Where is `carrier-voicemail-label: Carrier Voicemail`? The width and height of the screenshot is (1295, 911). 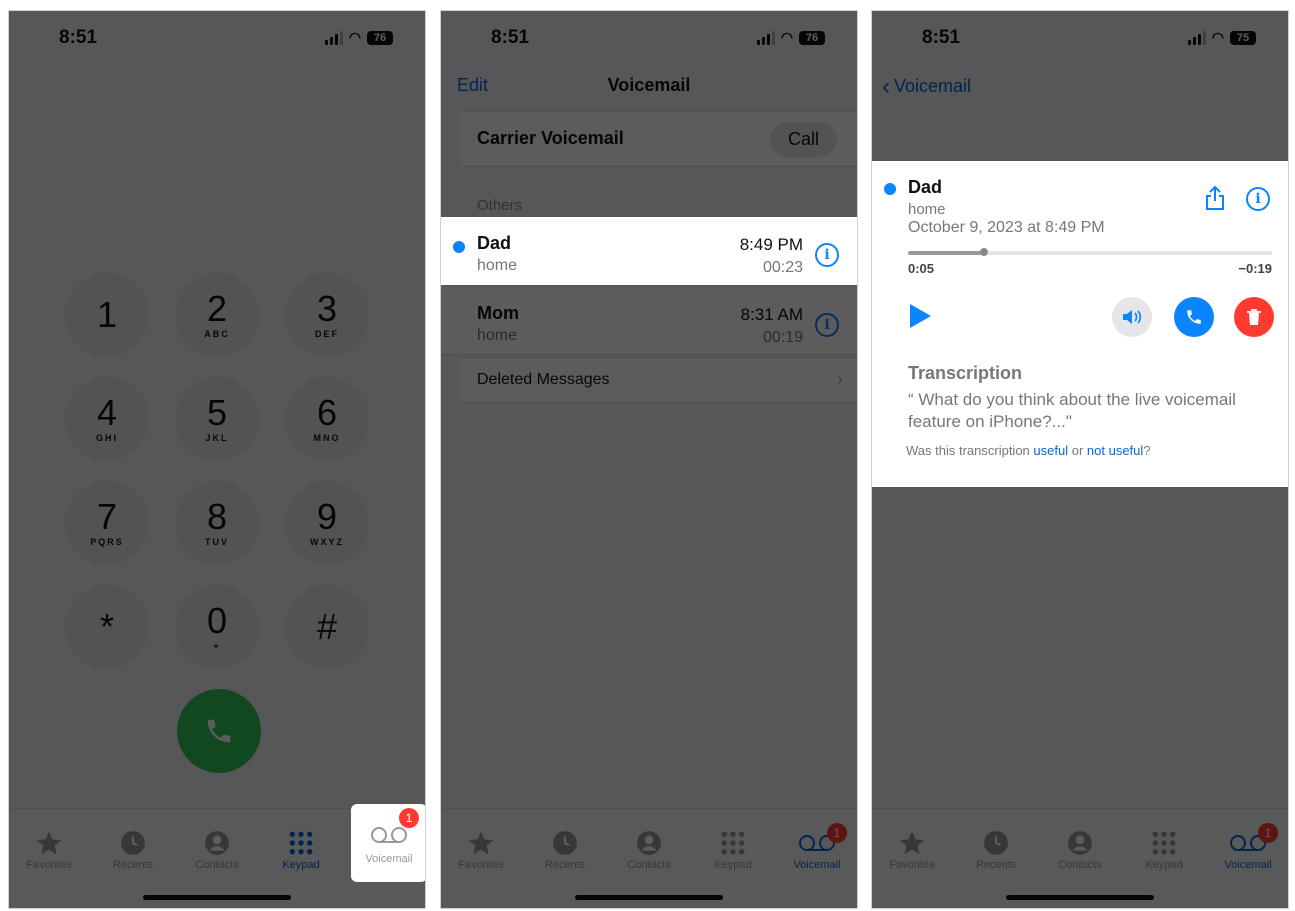 carrier-voicemail-label: Carrier Voicemail is located at coordinates (550, 138).